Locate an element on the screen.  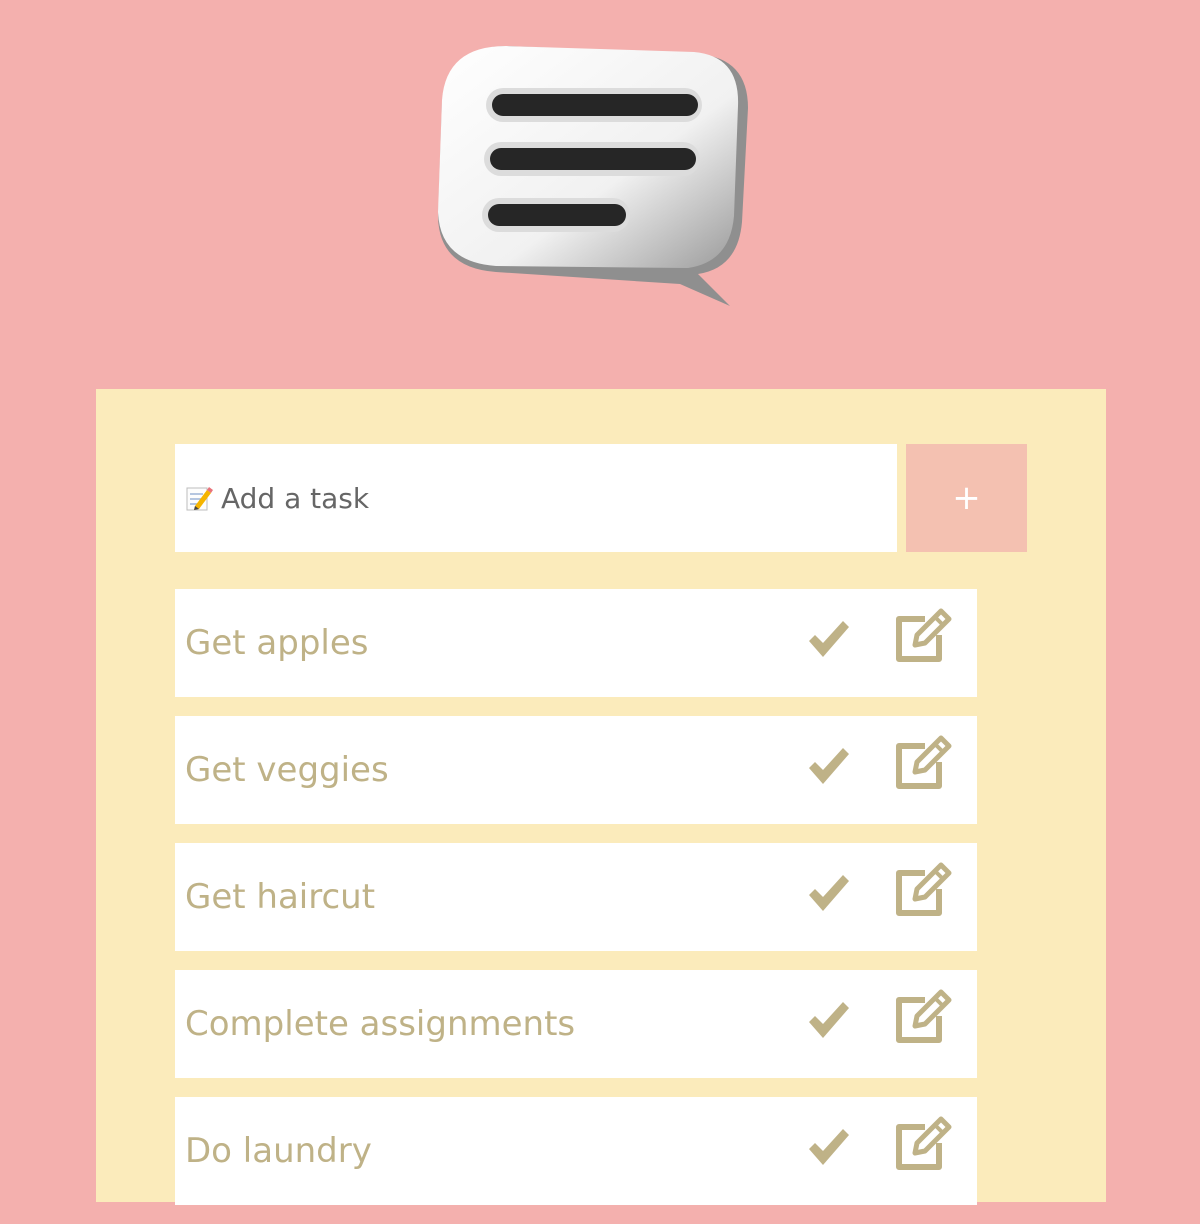
task-text: Get veggies is located at coordinates (287, 770).